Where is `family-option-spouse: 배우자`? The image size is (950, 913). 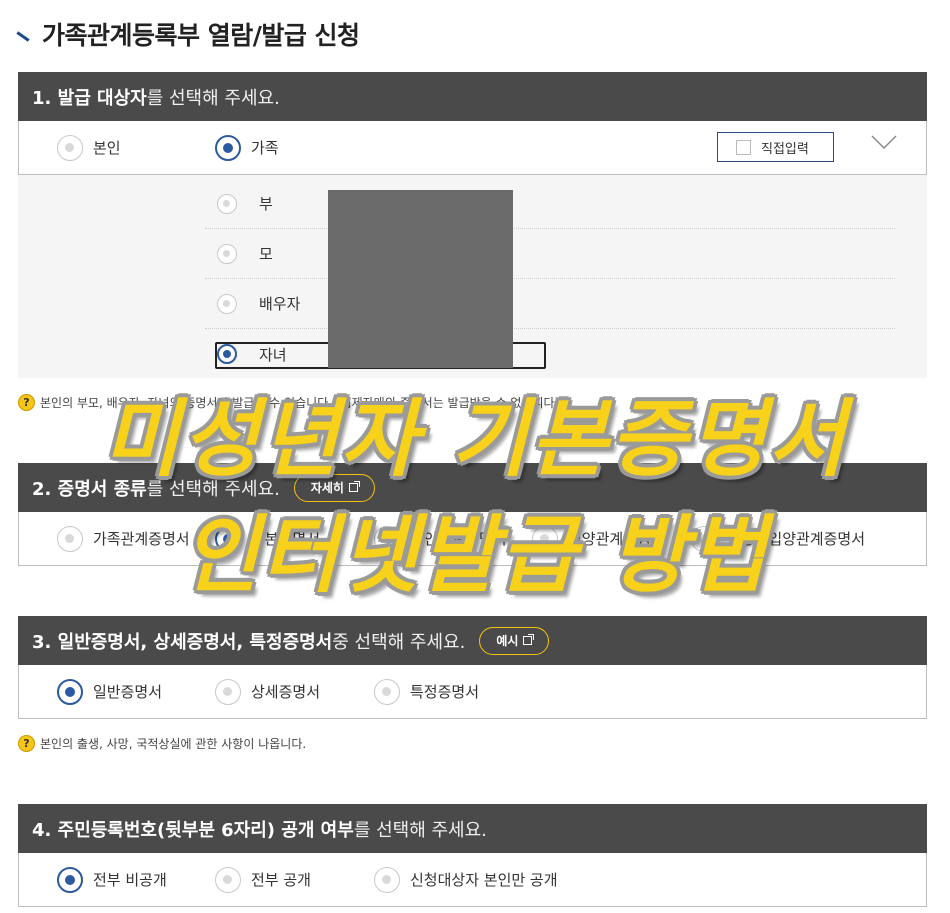
family-option-spouse: 배우자 is located at coordinates (550, 304).